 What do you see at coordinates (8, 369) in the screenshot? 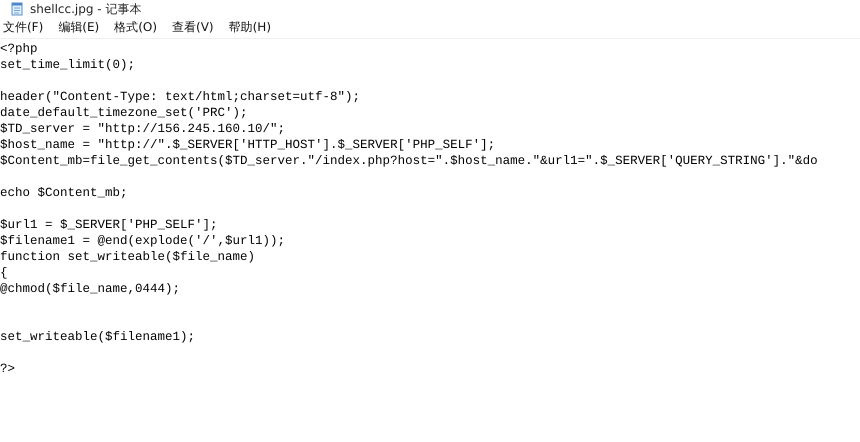
I see `code-line: ?>` at bounding box center [8, 369].